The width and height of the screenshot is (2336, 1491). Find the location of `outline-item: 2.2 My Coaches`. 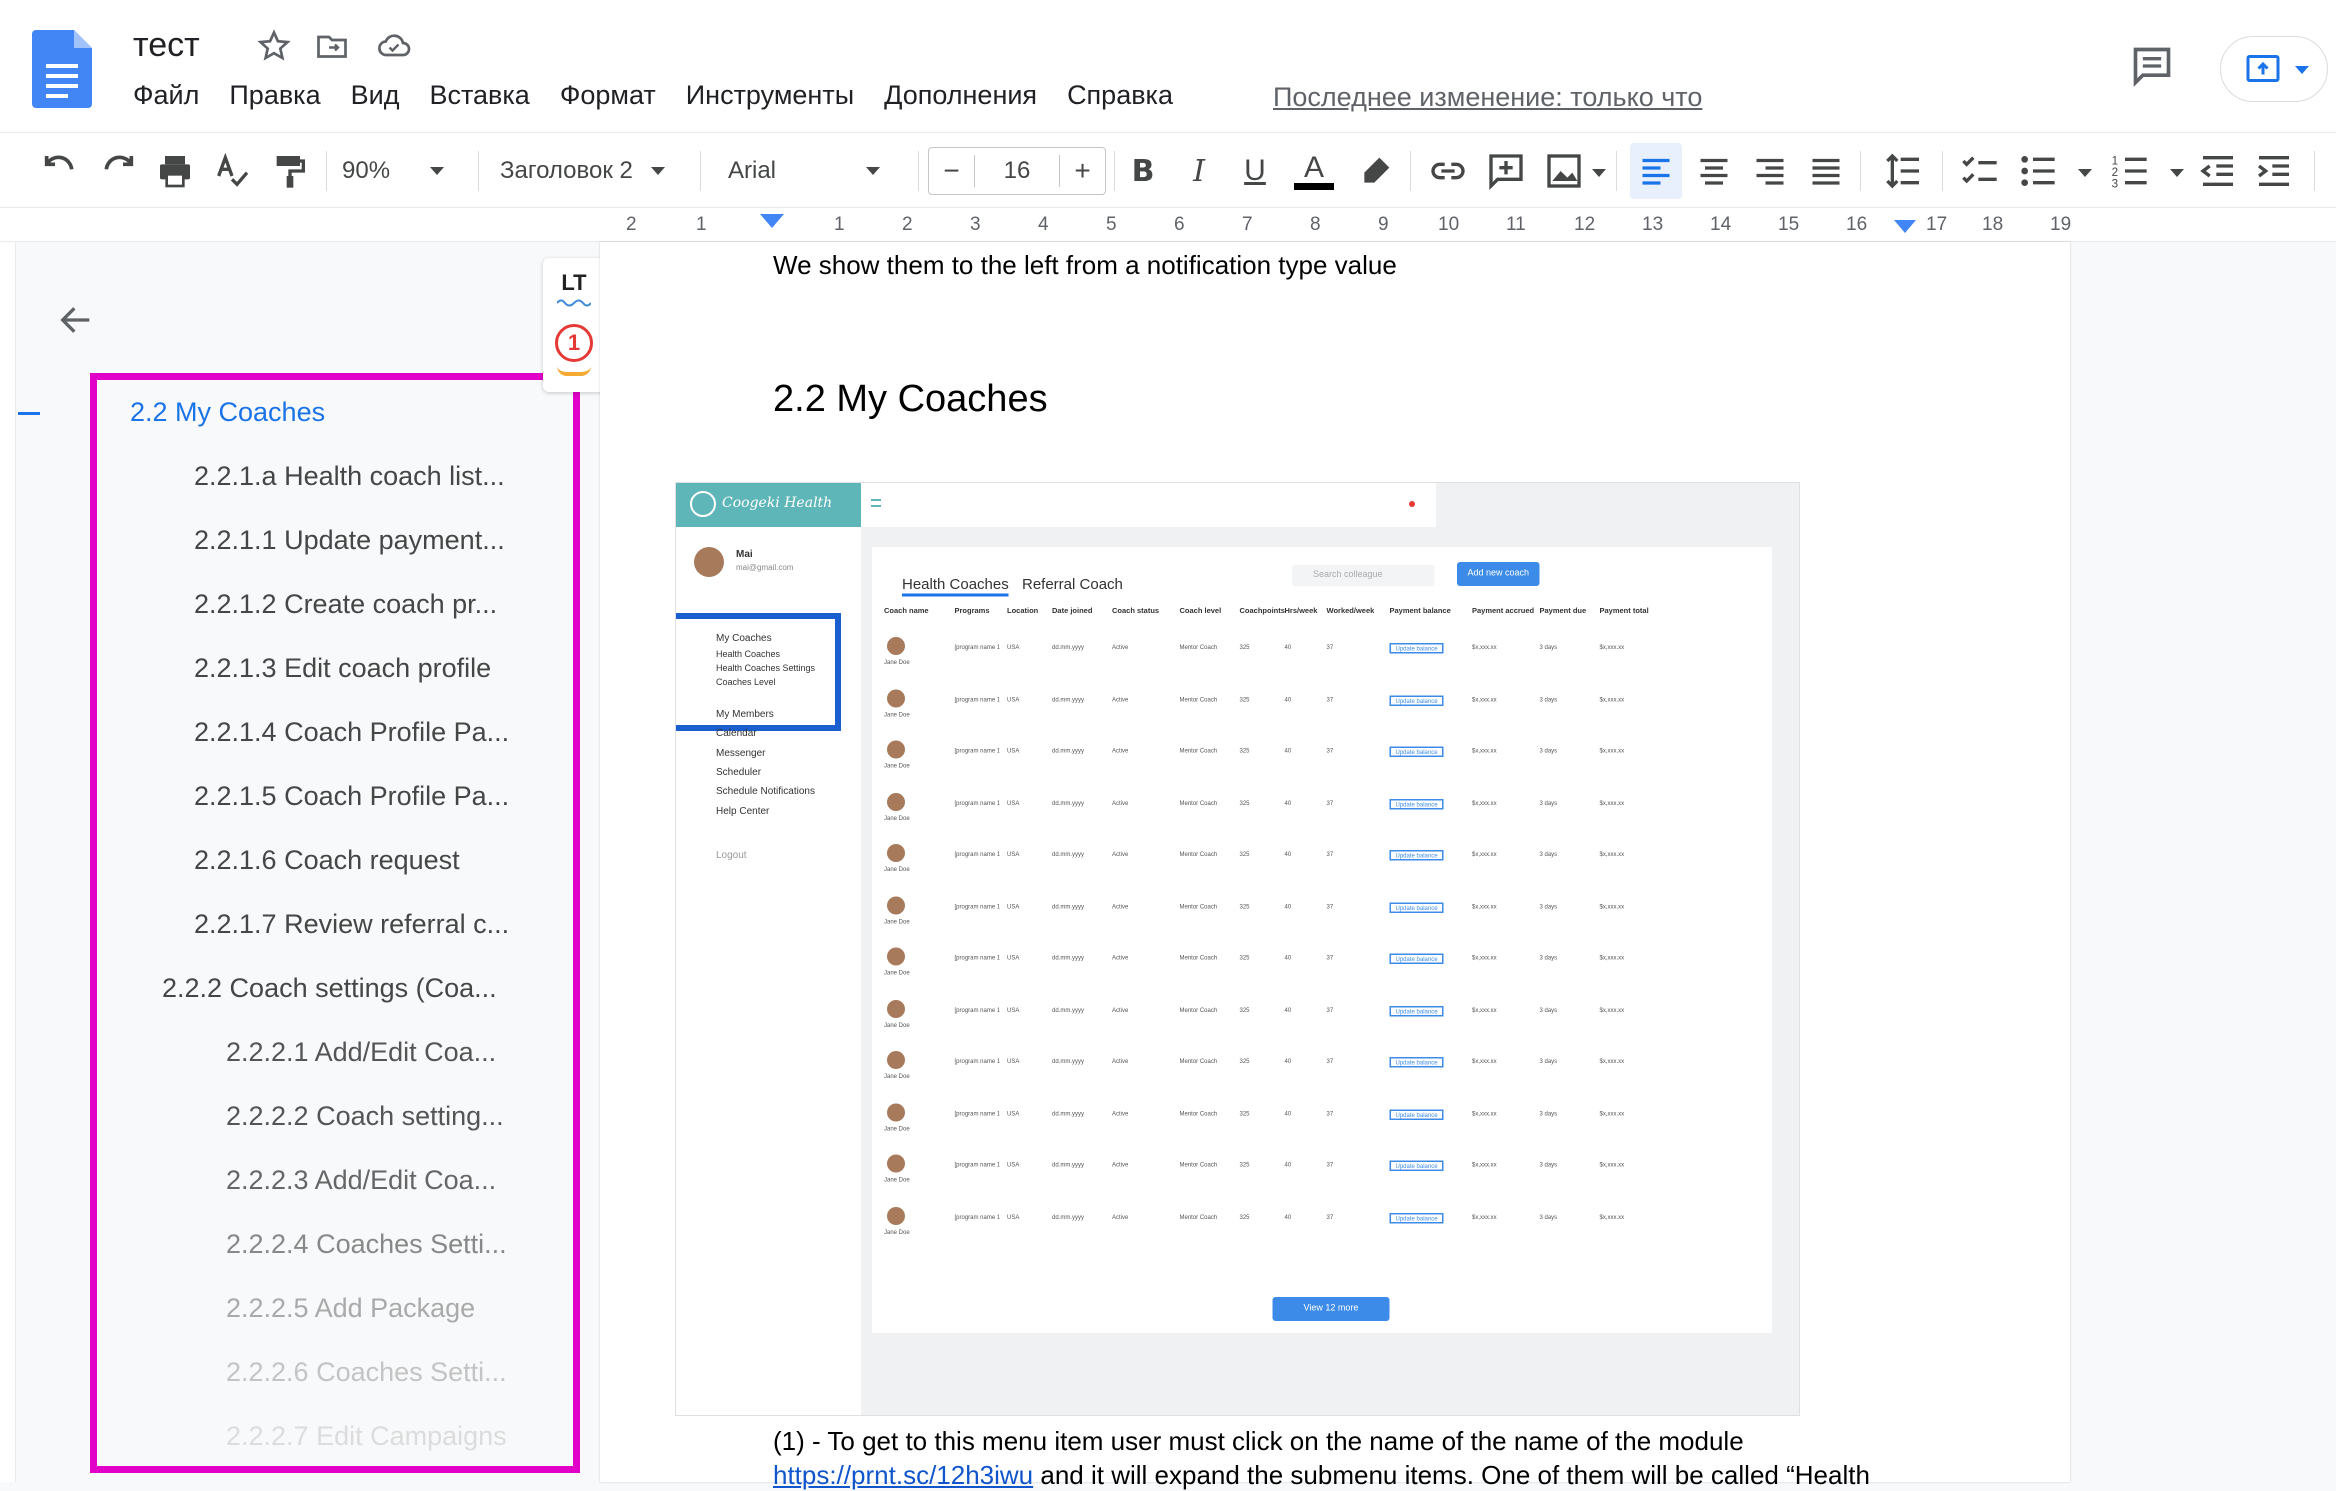

outline-item: 2.2 My Coaches is located at coordinates (227, 412).